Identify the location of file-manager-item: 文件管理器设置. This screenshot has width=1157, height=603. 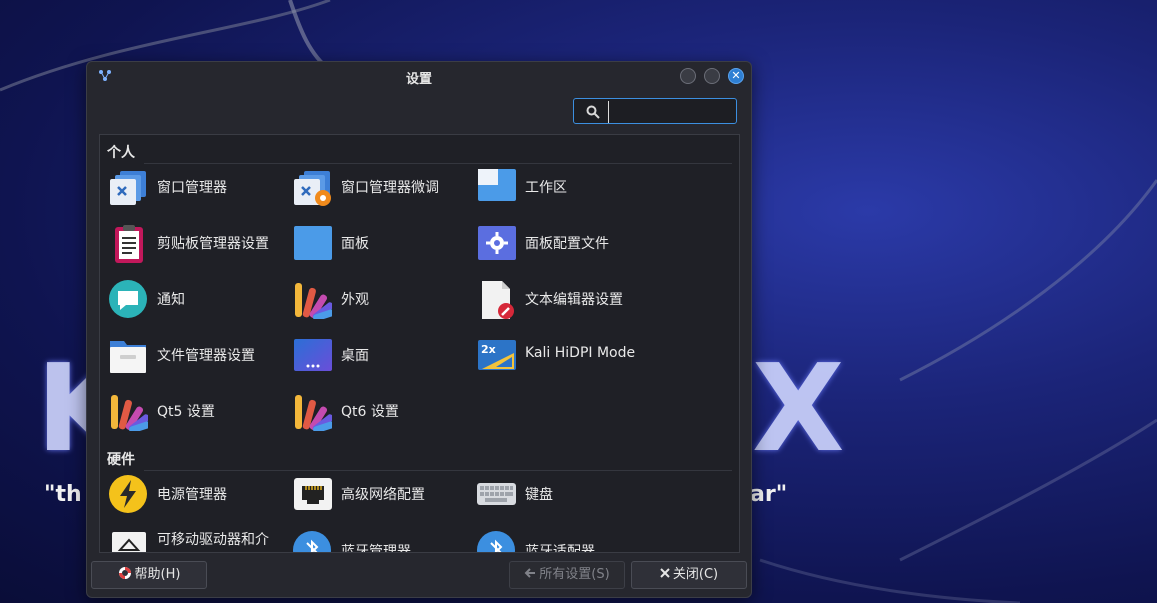
(190, 355).